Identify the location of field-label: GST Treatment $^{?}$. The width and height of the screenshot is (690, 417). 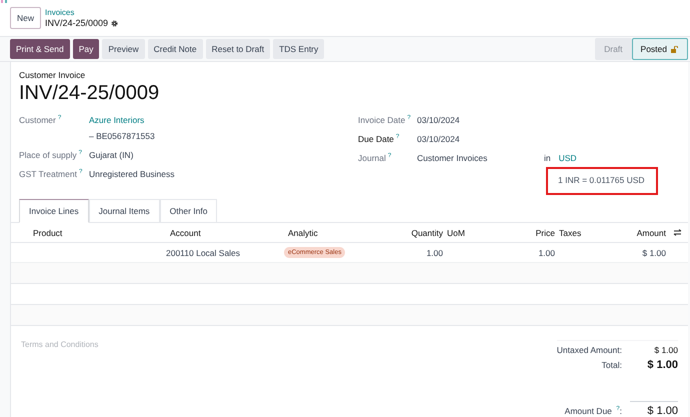
(51, 174).